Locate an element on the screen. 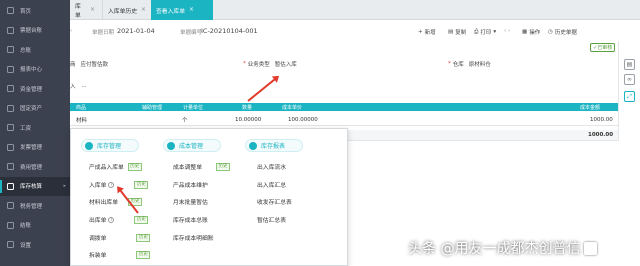 Image resolution: width=640 pixels, height=266 pixels. menu-item-month-end-estimate: 月末批量暂估 is located at coordinates (190, 201).